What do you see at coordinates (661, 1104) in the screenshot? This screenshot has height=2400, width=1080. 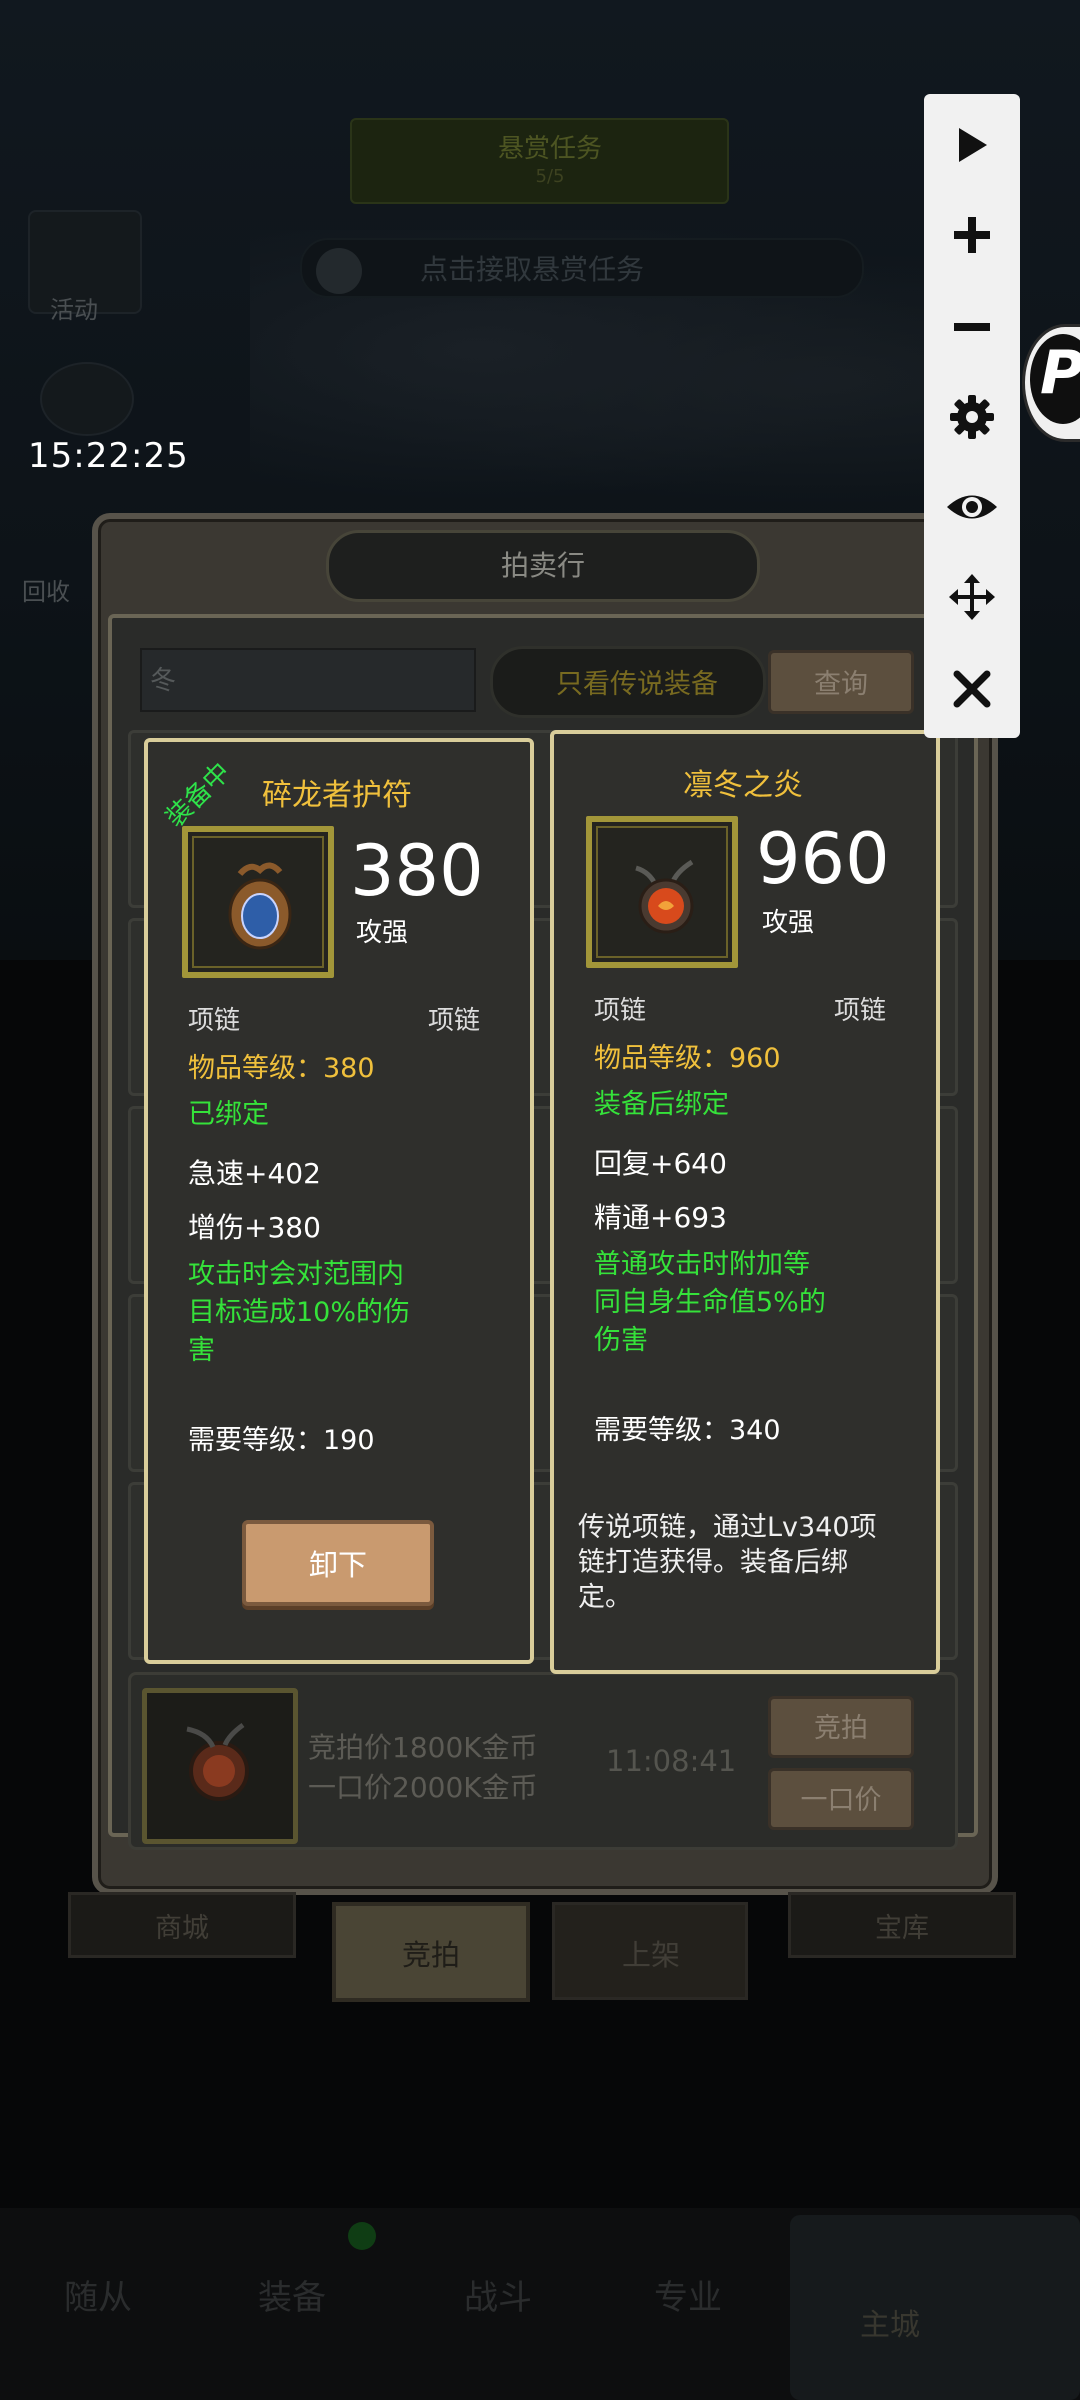 I see `compare-item-bind: 装备后绑定` at bounding box center [661, 1104].